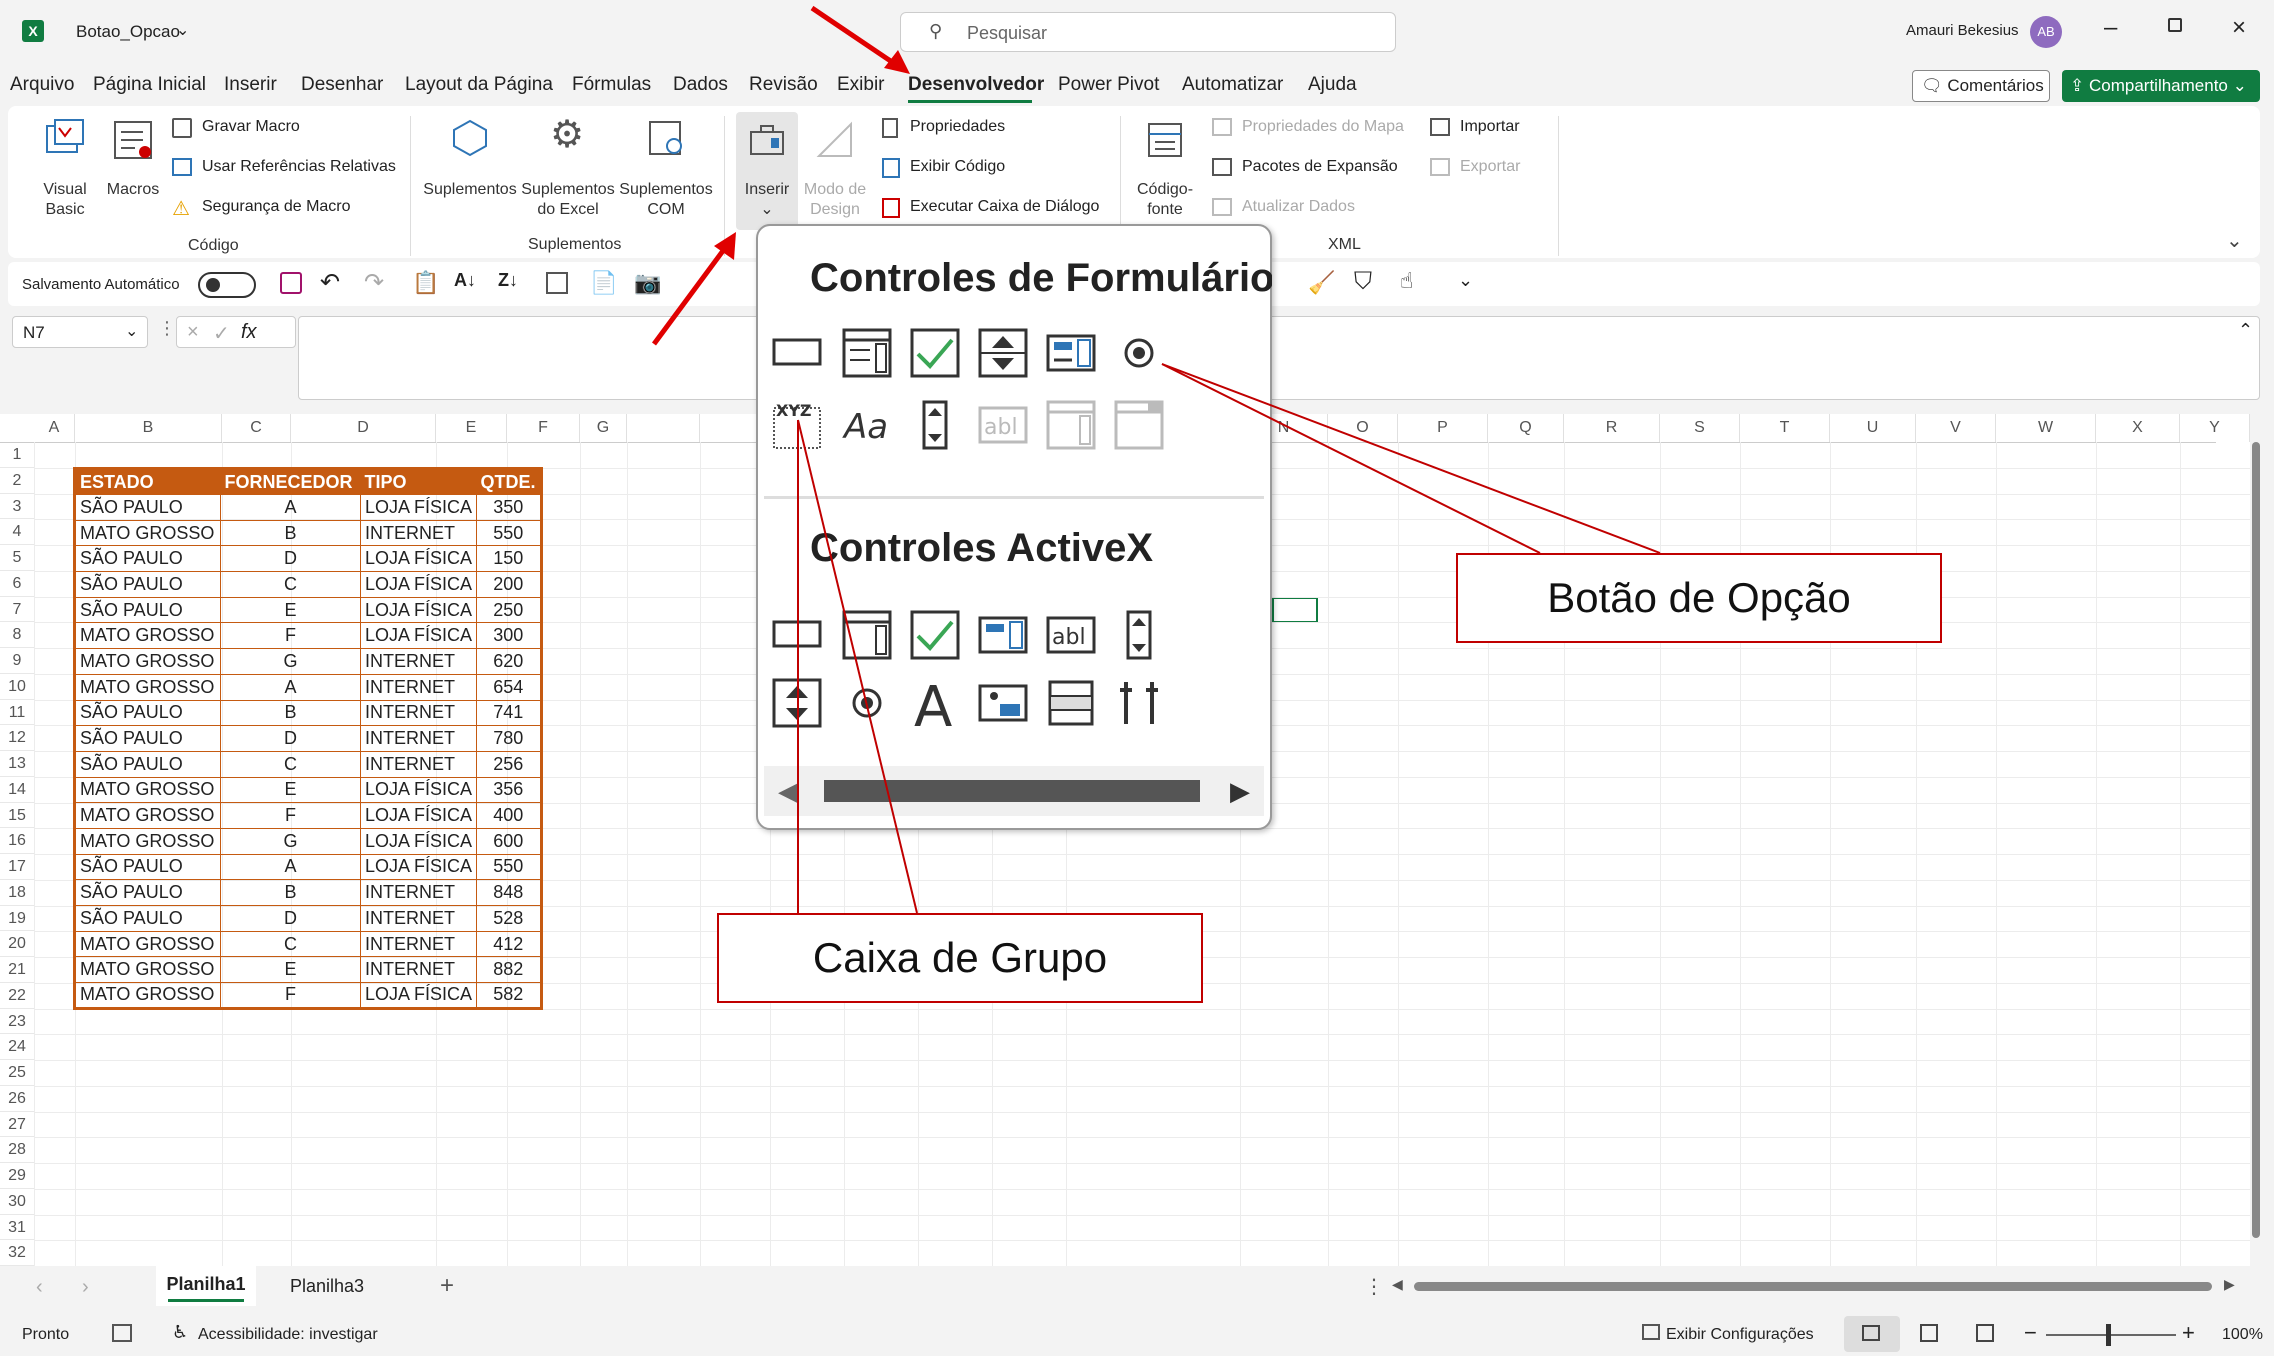  I want to click on normal-view-button, so click(1872, 1334).